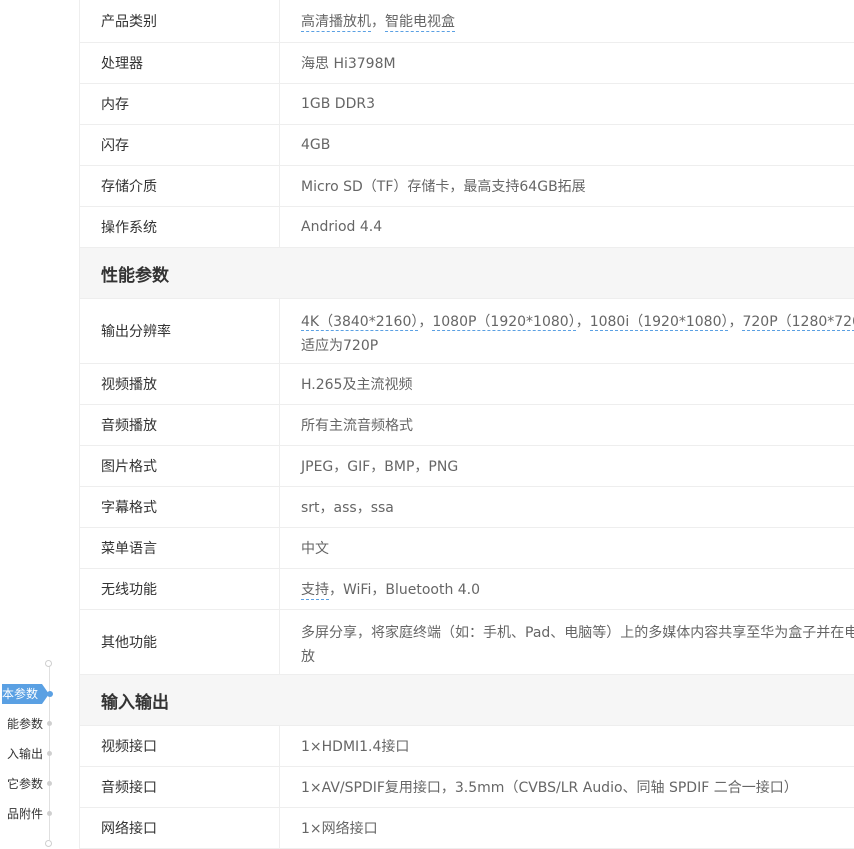  I want to click on nav-item-basic-params: 本参数, so click(40, 694).